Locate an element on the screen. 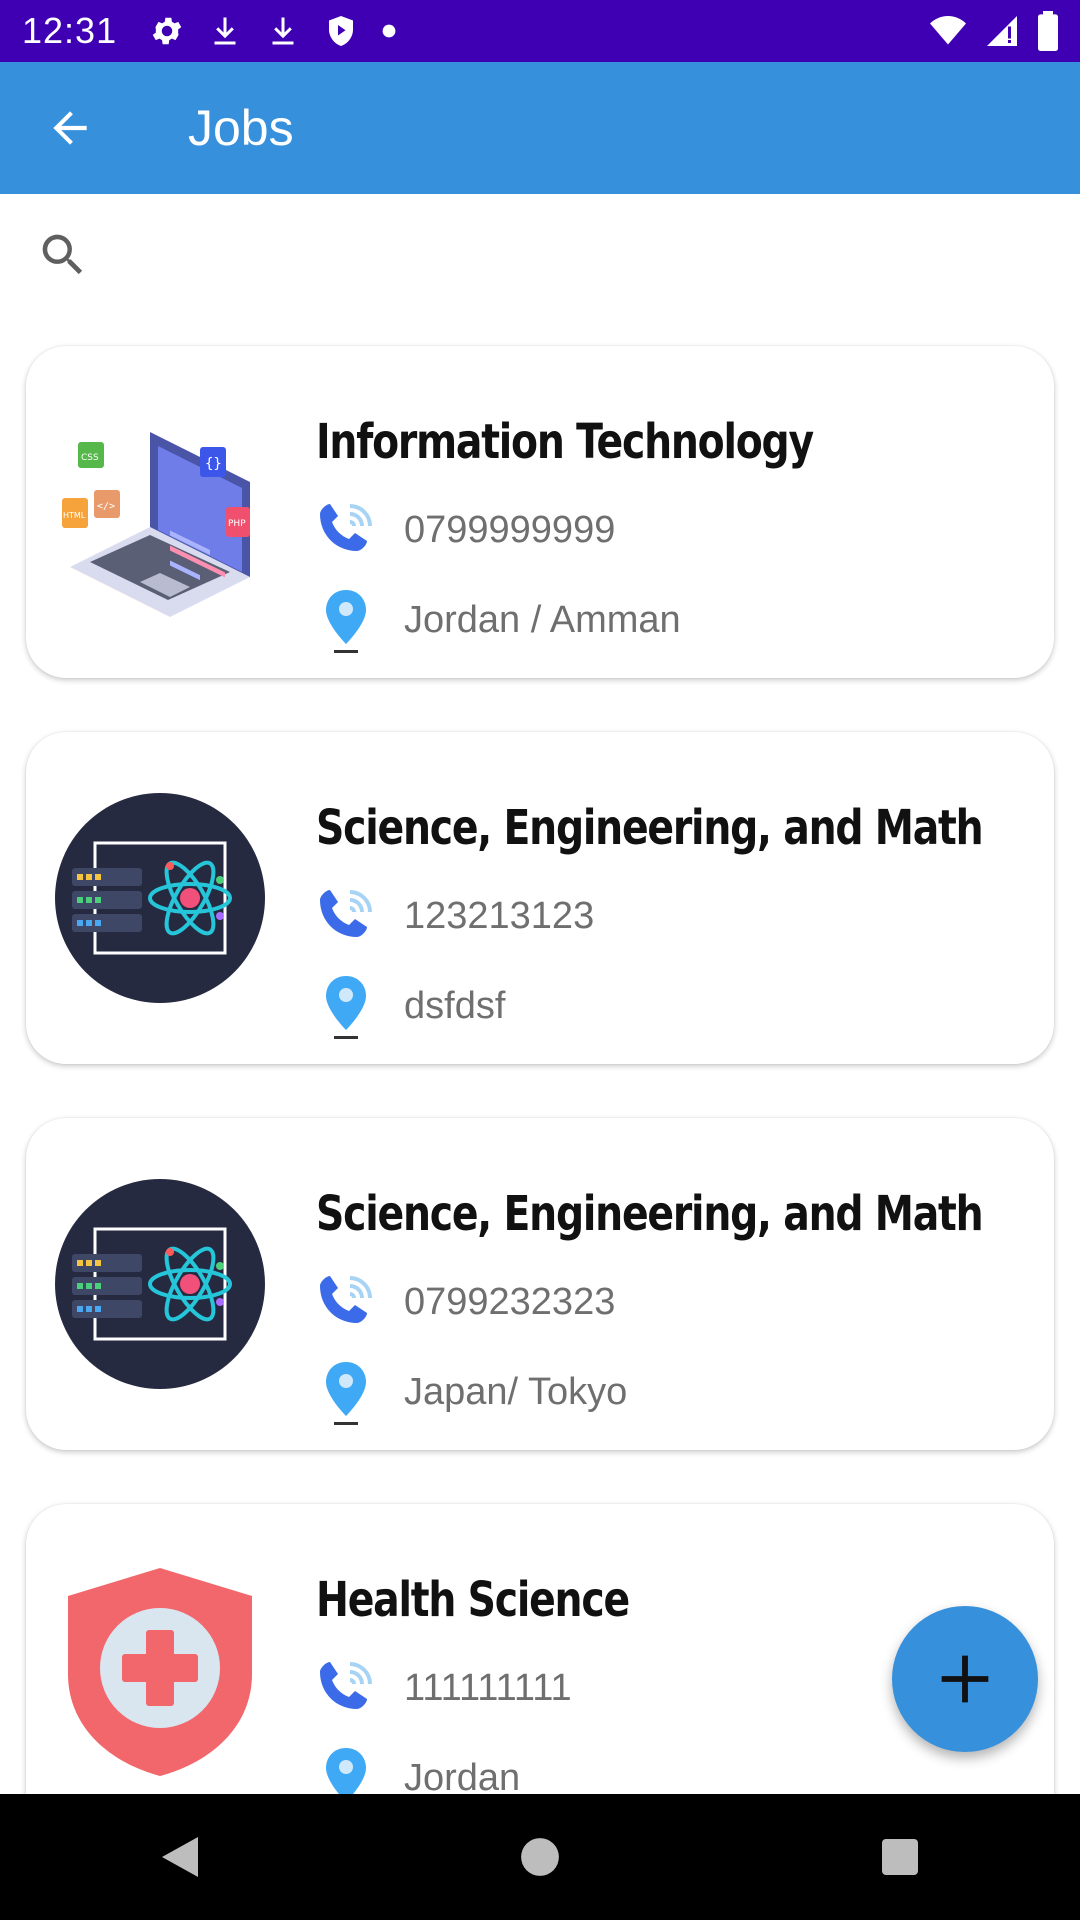  job-phone: 123213123 is located at coordinates (499, 916).